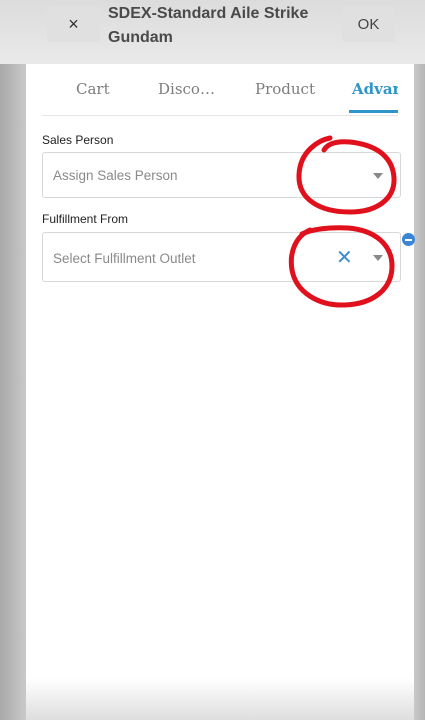  I want to click on page-title: SDEX-Standard Aile Strike Gundam, so click(208, 25).